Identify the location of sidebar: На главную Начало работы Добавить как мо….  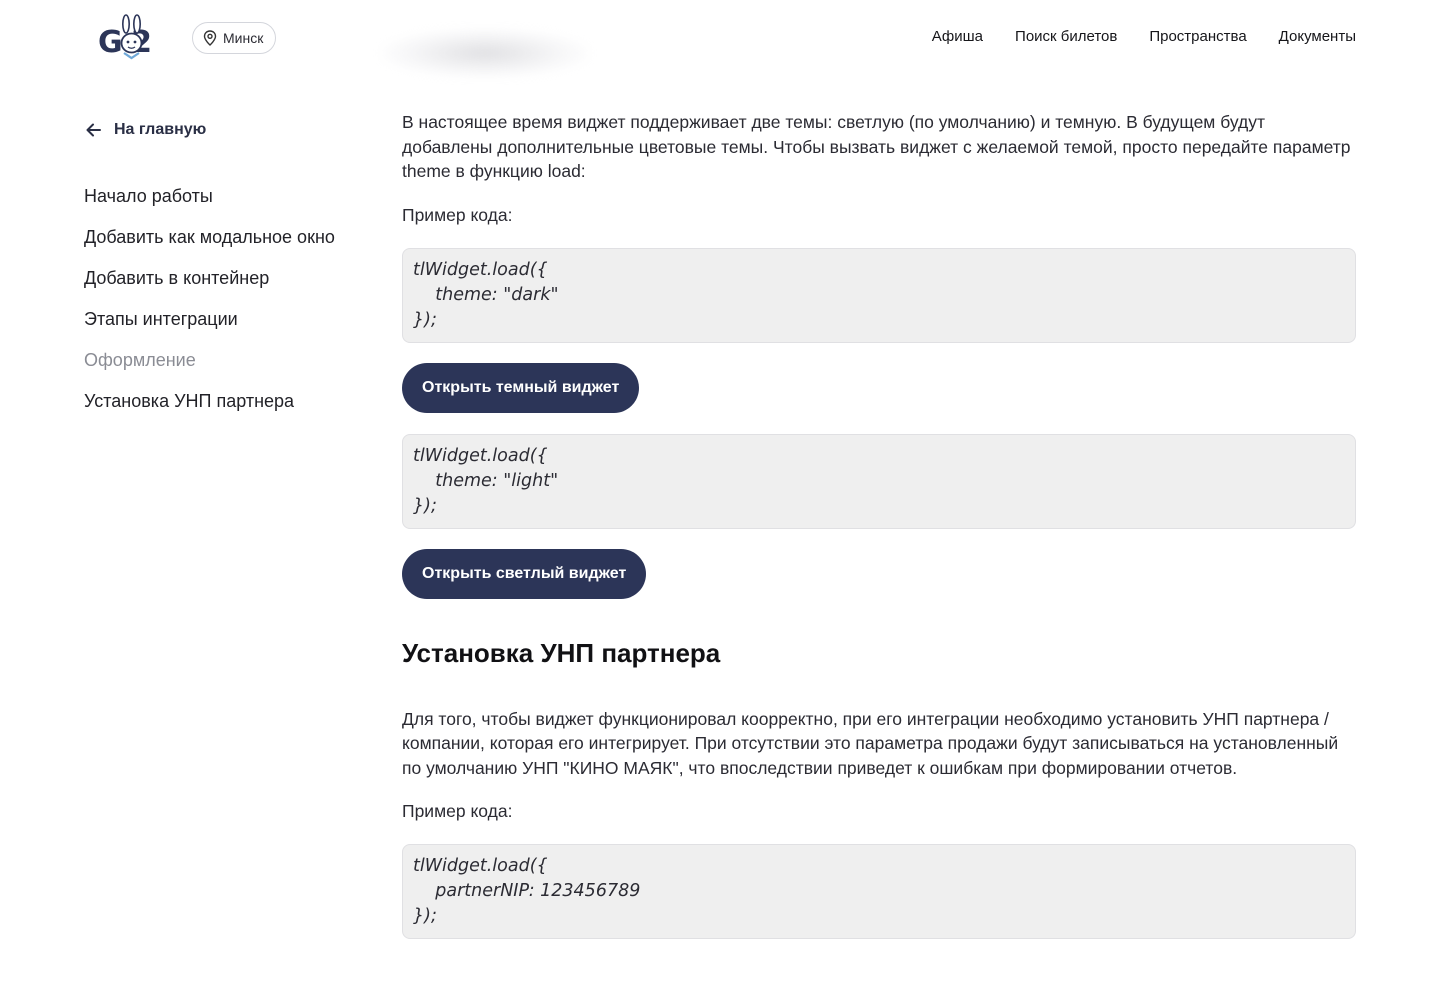
(234, 274).